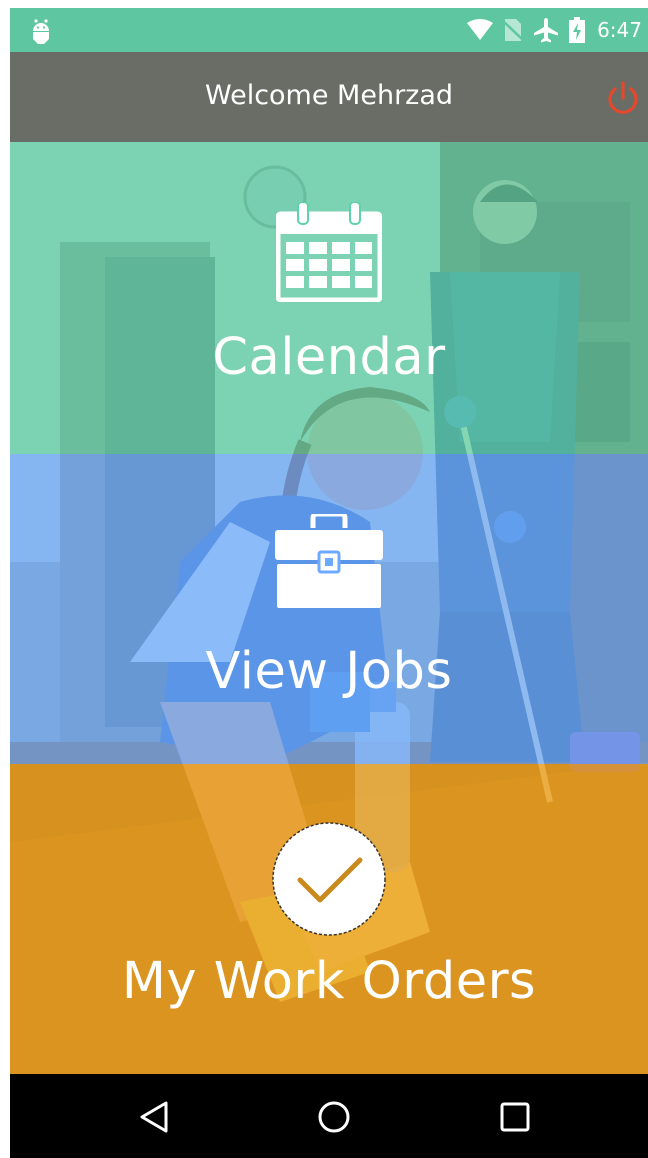 Image resolution: width=648 pixels, height=1158 pixels. What do you see at coordinates (41, 31) in the screenshot?
I see `android-icon` at bounding box center [41, 31].